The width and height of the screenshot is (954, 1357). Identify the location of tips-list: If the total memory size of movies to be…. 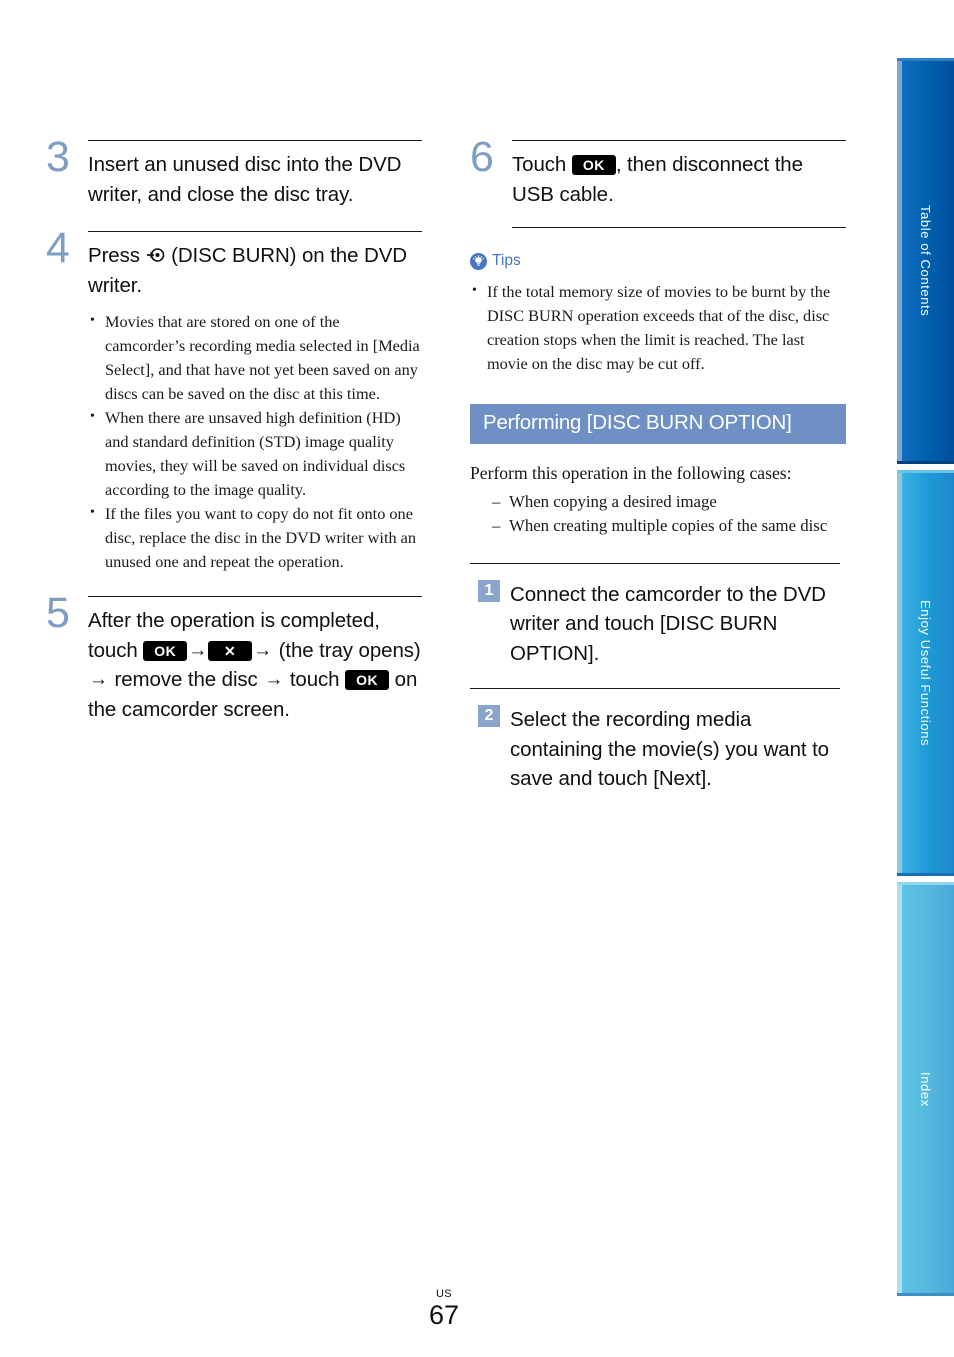
(658, 327).